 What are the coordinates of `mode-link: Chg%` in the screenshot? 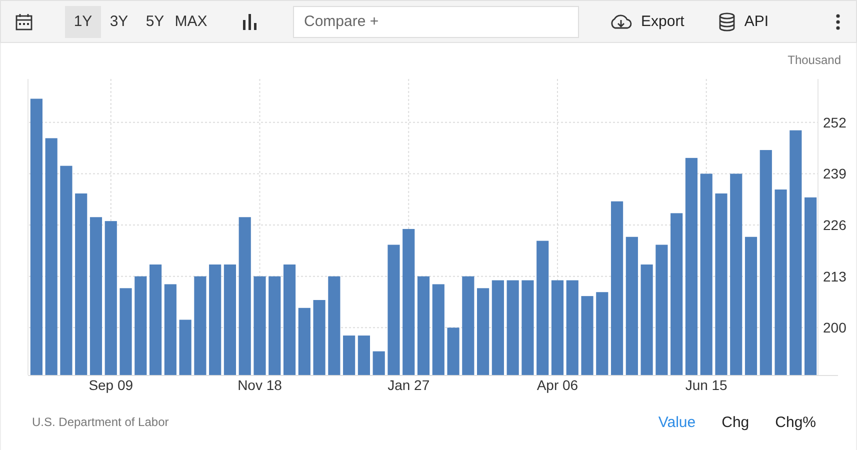 It's located at (795, 422).